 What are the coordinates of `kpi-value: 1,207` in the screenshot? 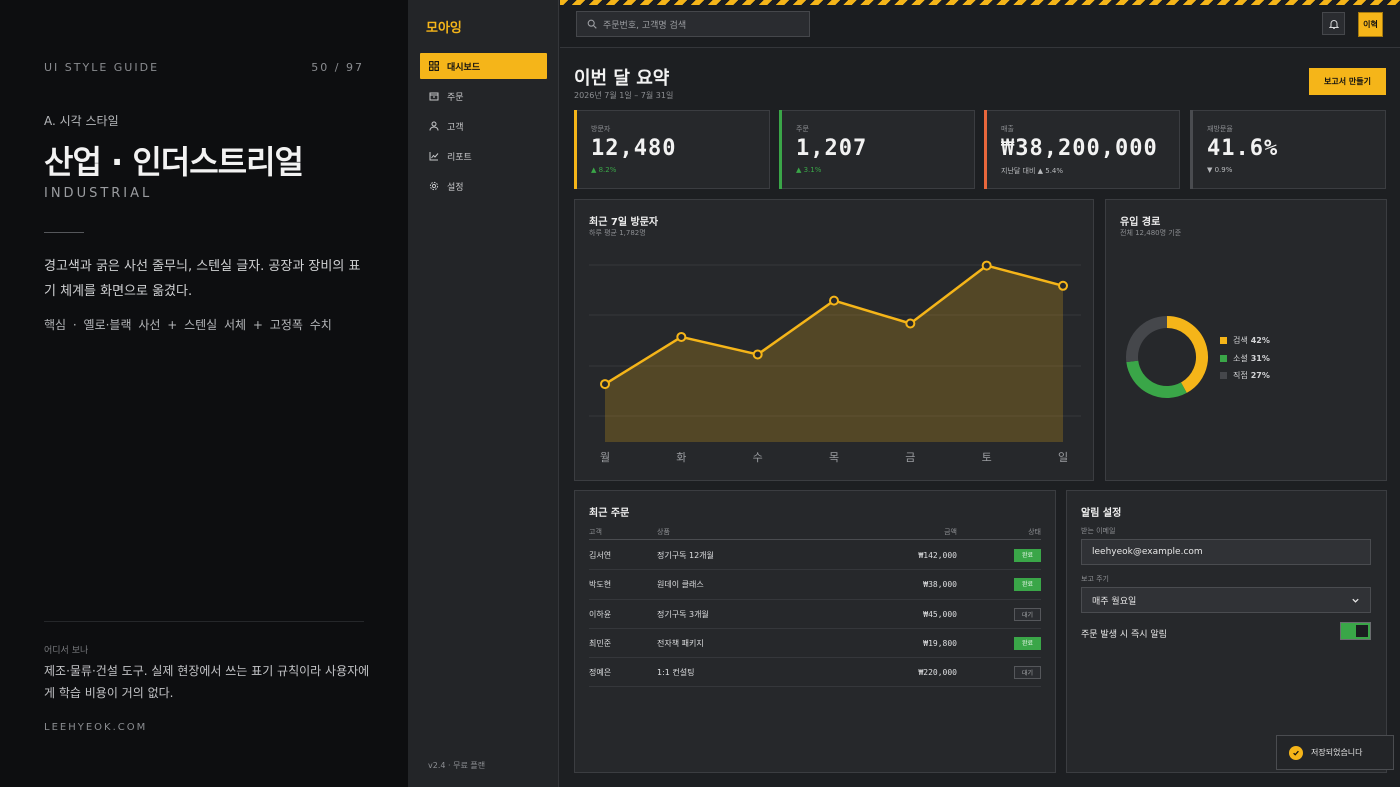 It's located at (832, 148).